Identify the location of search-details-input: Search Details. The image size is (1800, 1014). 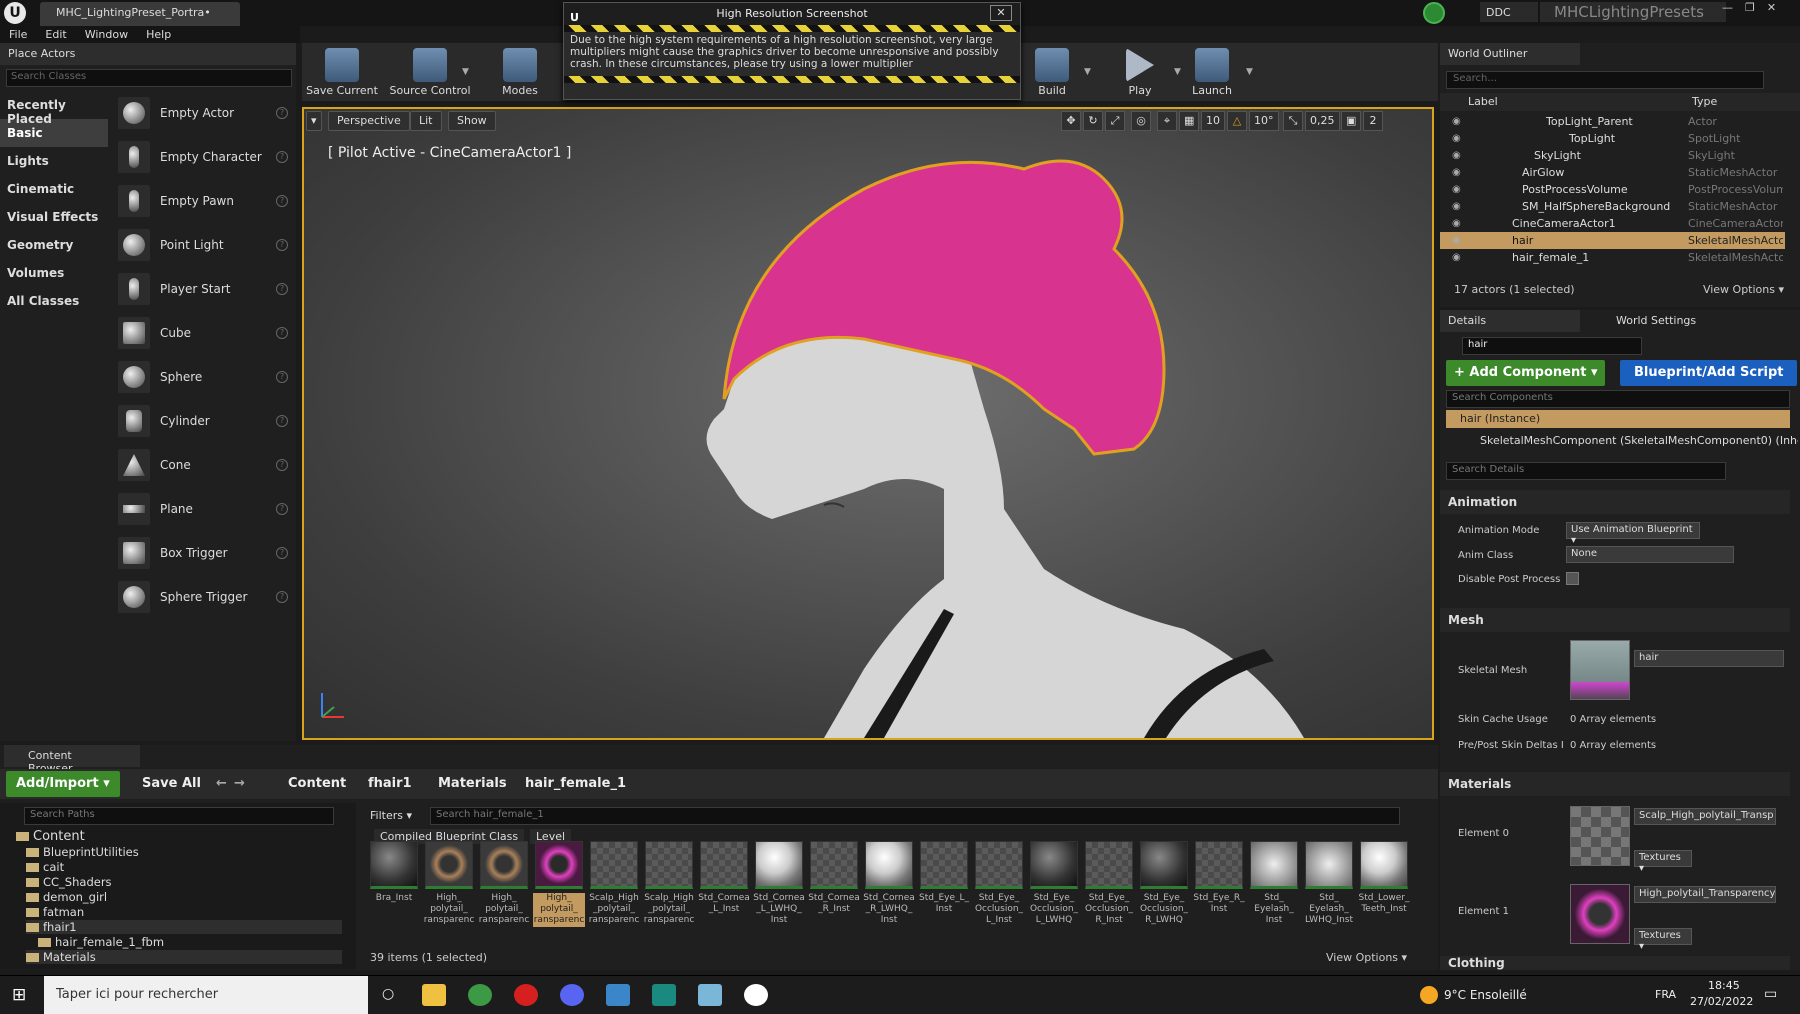
(1586, 471).